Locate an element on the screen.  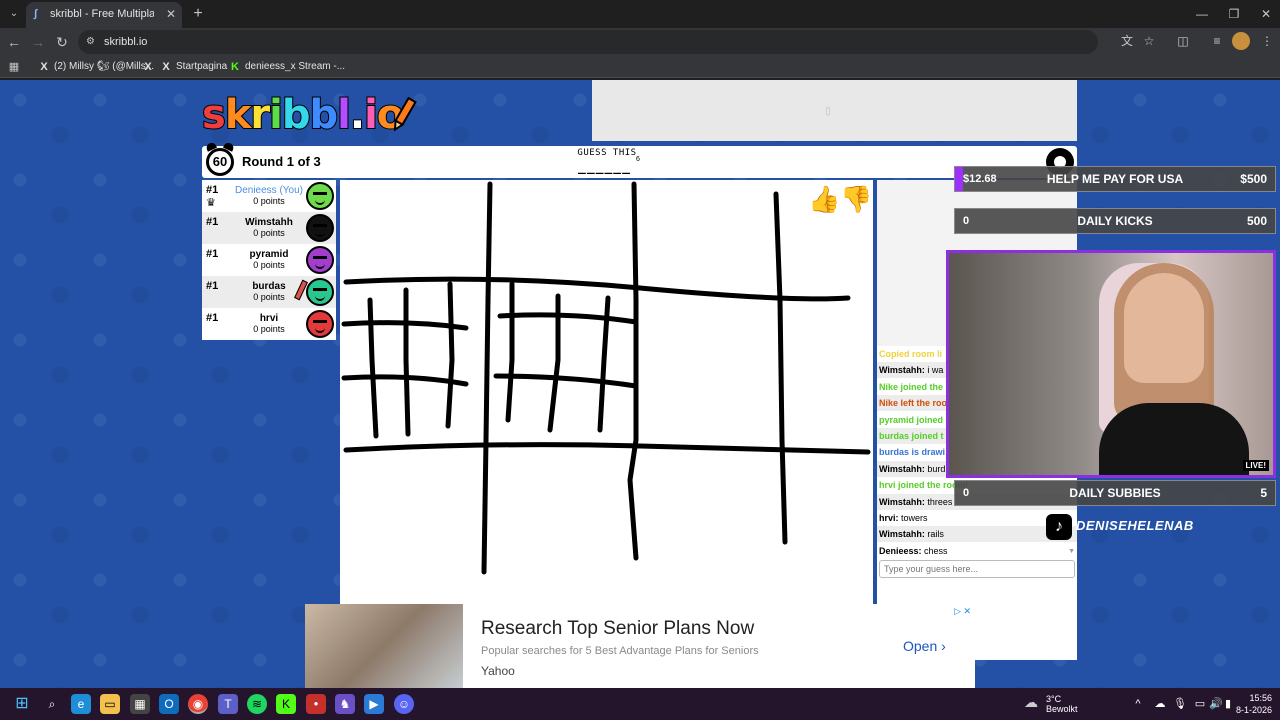
chrome-icon: ◉ is located at coordinates (198, 704).